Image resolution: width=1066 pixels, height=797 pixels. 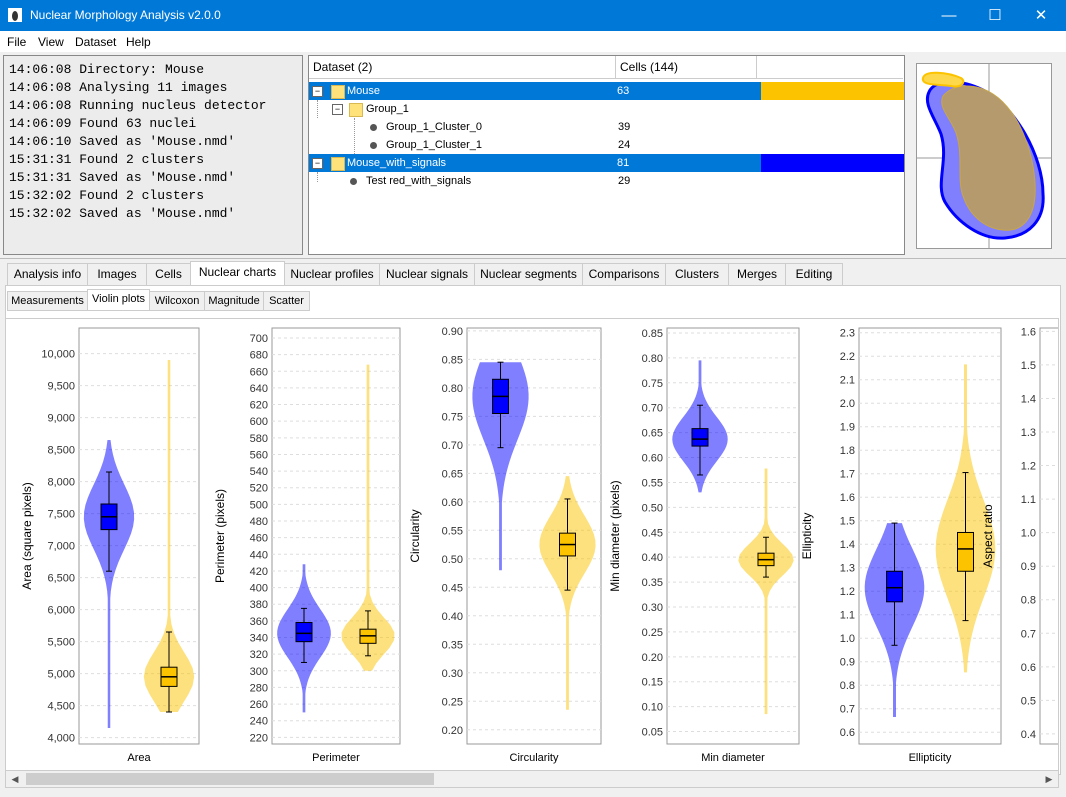 I want to click on tree-row-cluster-0: Group_1_Cluster_0 39, so click(x=606, y=136).